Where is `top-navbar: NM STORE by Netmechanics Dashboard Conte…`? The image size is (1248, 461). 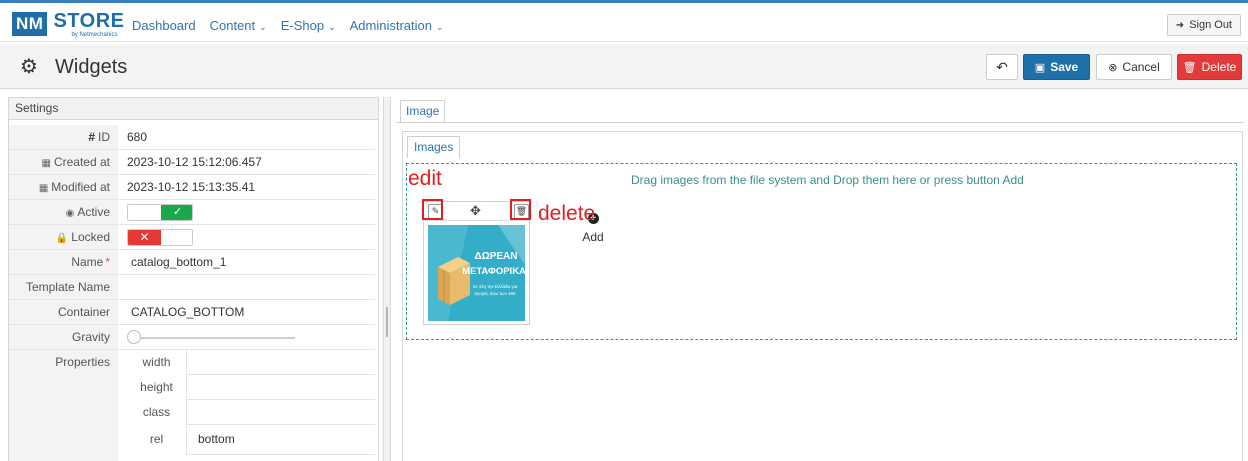 top-navbar: NM STORE by Netmechanics Dashboard Conte… is located at coordinates (624, 21).